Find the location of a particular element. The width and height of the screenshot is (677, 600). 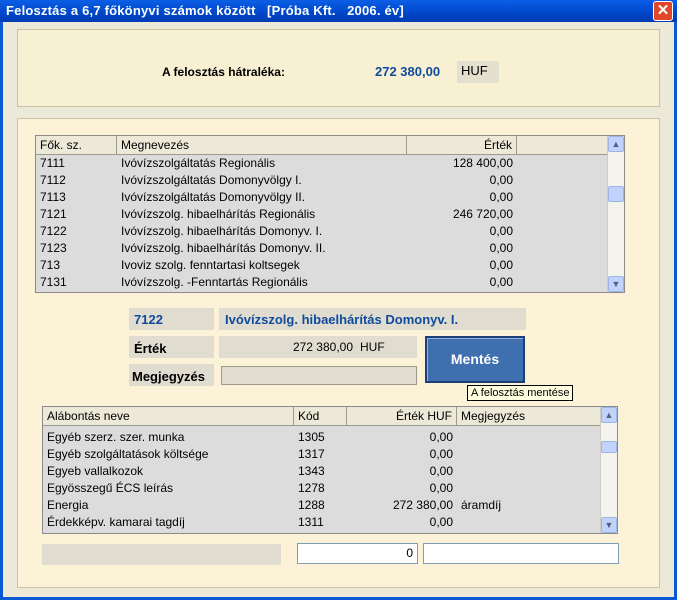

breakdown-code-cell: 1311 is located at coordinates (311, 522).